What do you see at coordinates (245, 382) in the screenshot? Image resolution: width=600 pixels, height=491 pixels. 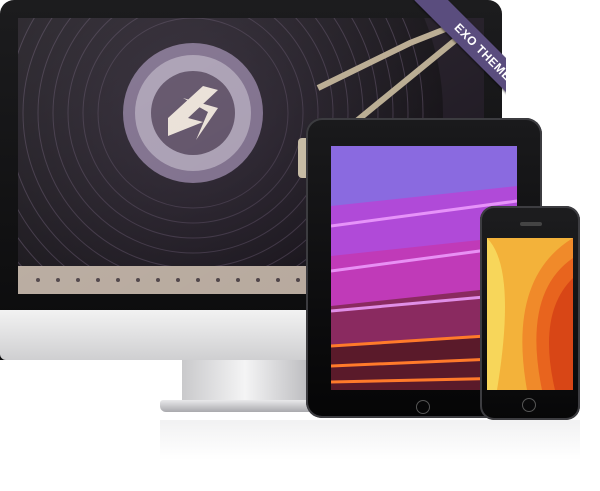 I see `monitor-stand` at bounding box center [245, 382].